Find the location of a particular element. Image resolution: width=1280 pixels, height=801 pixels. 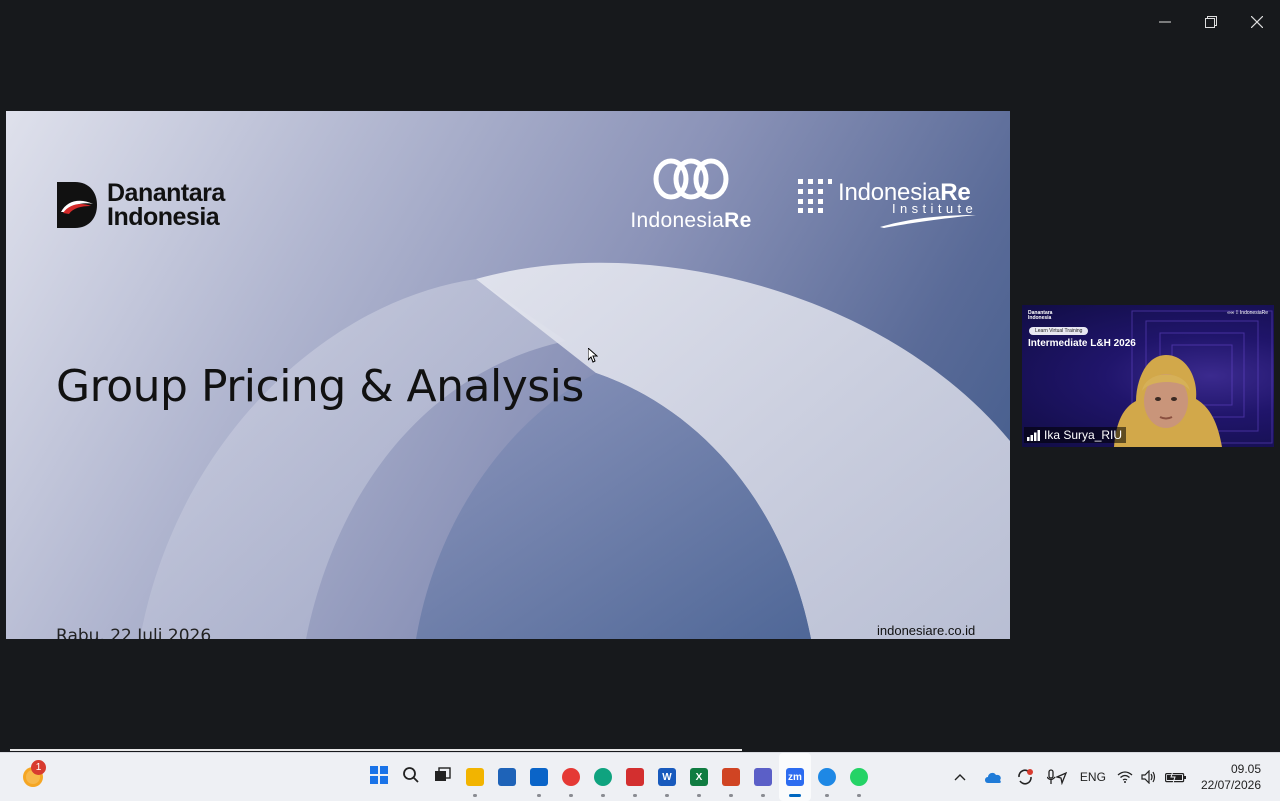

taskbar-file-explorer is located at coordinates (475, 777).